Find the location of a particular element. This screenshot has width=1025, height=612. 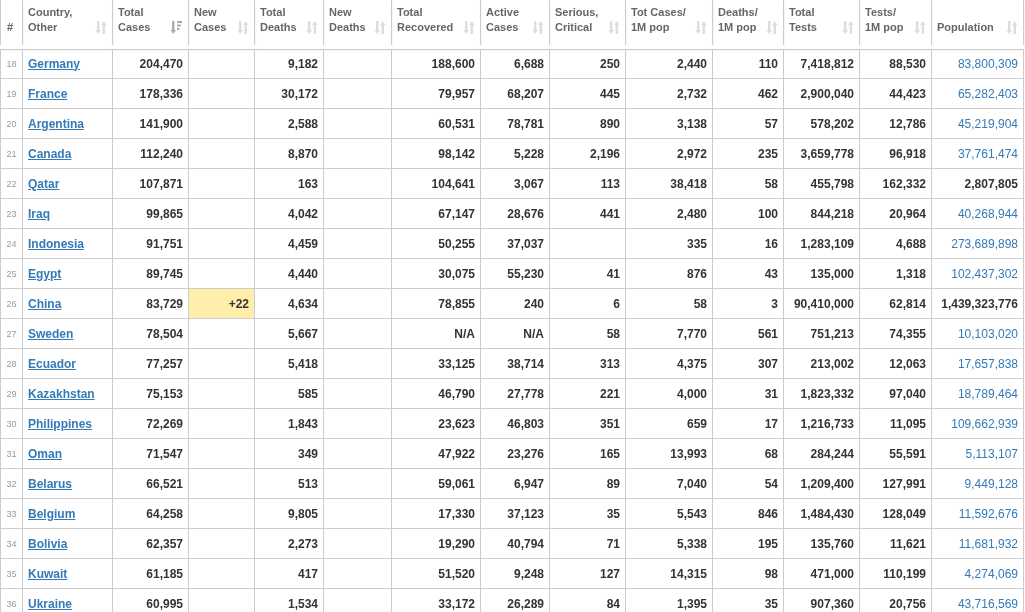

table-cell: 163 is located at coordinates (289, 183).